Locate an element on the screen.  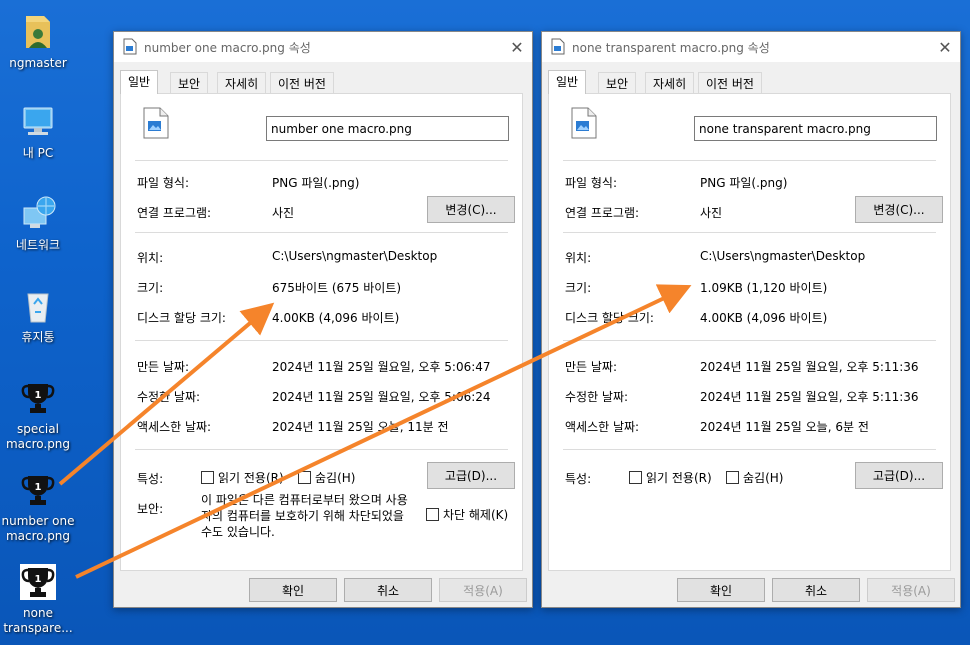
title-bar: number one macro.png 속성 ✕ is located at coordinates (323, 47).